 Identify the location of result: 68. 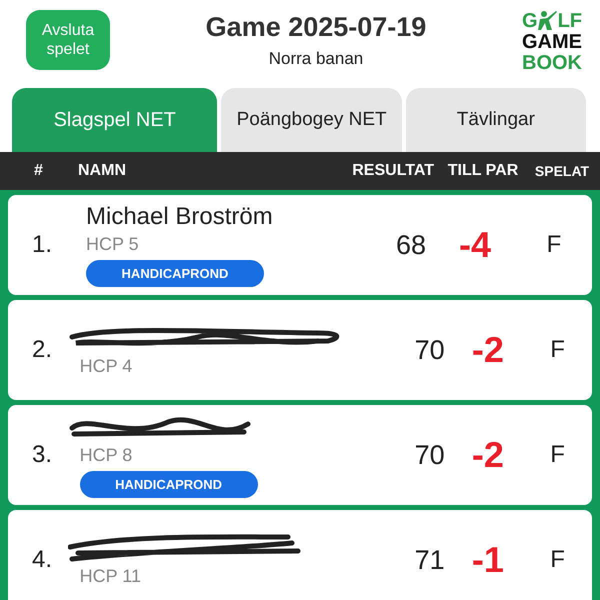
(410, 245).